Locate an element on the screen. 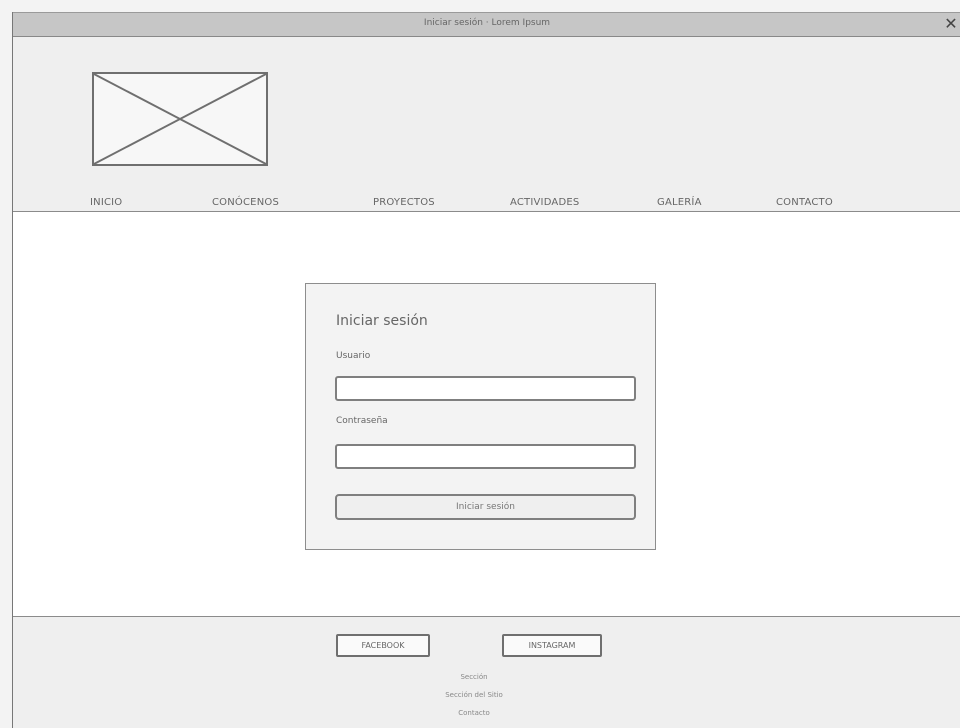 The height and width of the screenshot is (728, 960). login-button: Iniciar sesión is located at coordinates (485, 507).